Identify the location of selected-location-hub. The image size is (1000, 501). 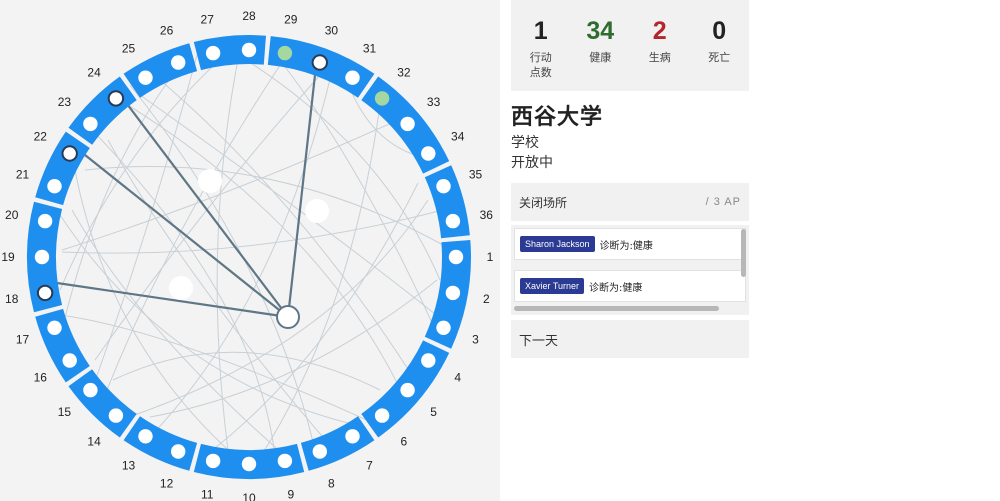
(288, 317).